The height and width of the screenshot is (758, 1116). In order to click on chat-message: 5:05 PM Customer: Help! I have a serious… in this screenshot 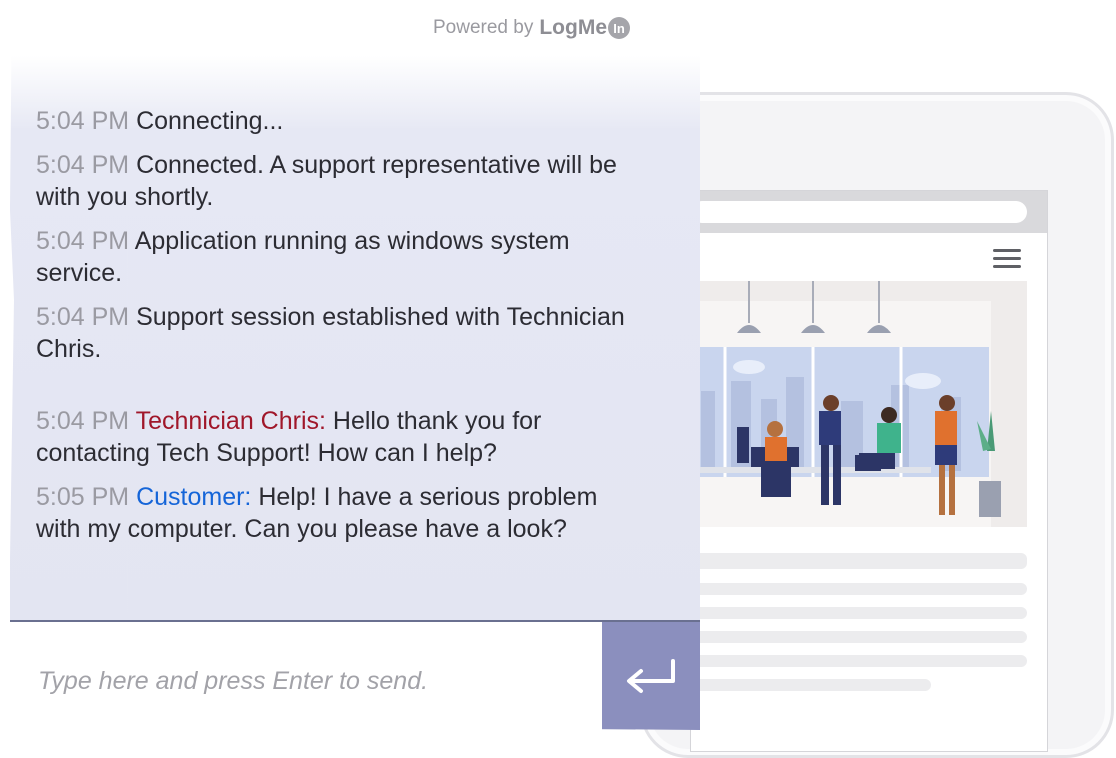, I will do `click(341, 513)`.